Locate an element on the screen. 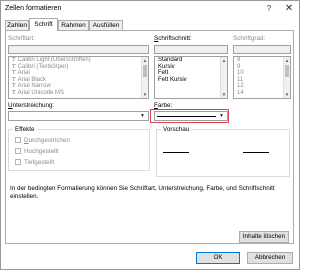 The width and height of the screenshot is (320, 270). underline-label: Unterstreichung: is located at coordinates (31, 105).